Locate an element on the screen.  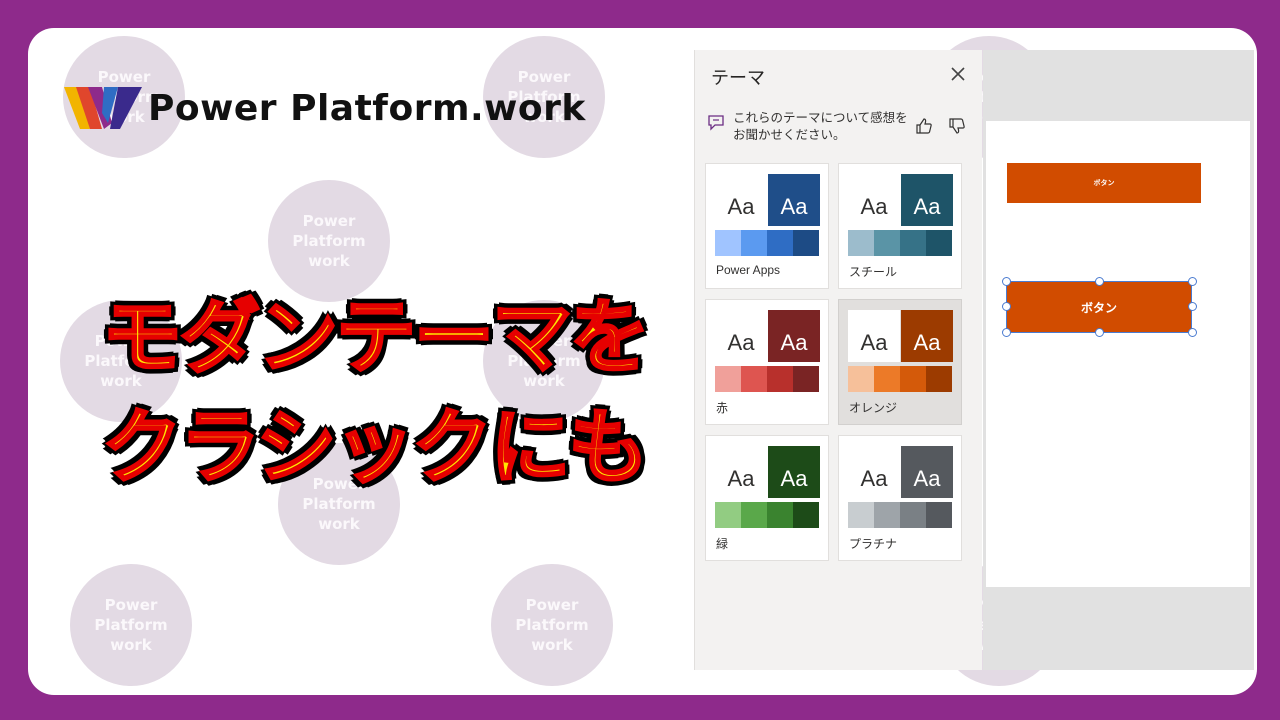
theme-card: Aa Aa 赤 is located at coordinates (767, 362).